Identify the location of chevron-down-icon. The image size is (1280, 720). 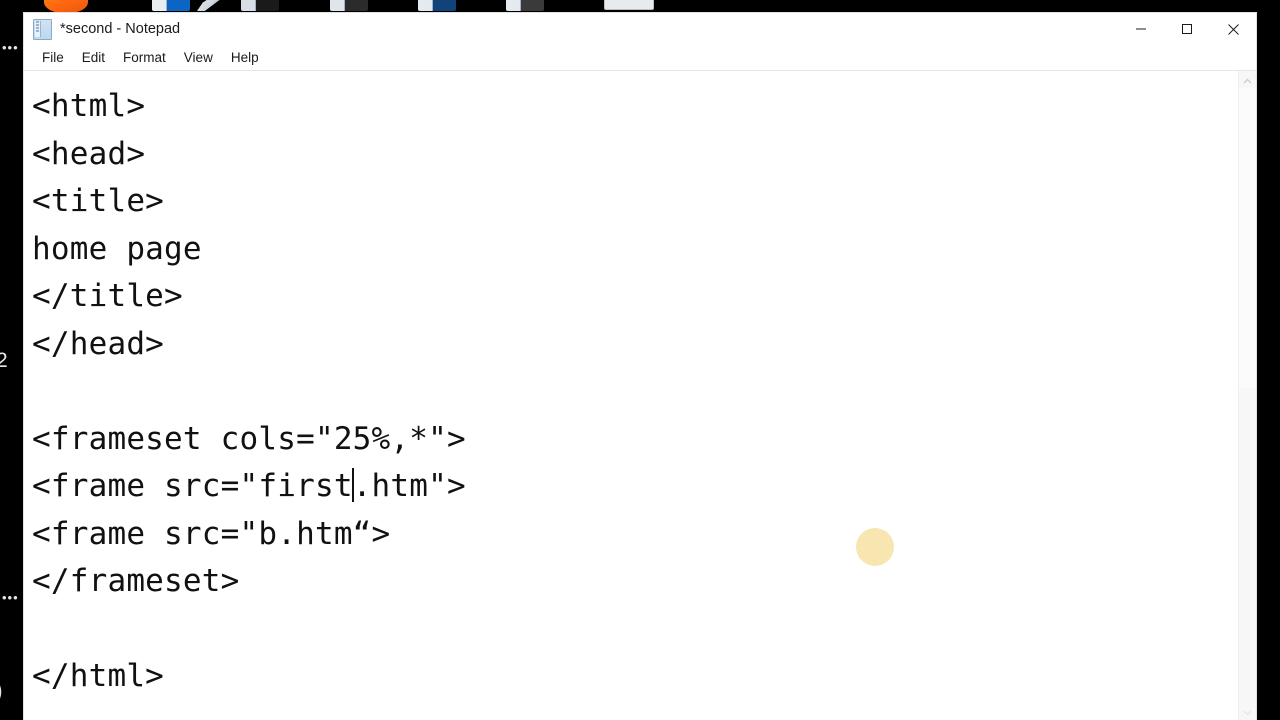
(1247, 711).